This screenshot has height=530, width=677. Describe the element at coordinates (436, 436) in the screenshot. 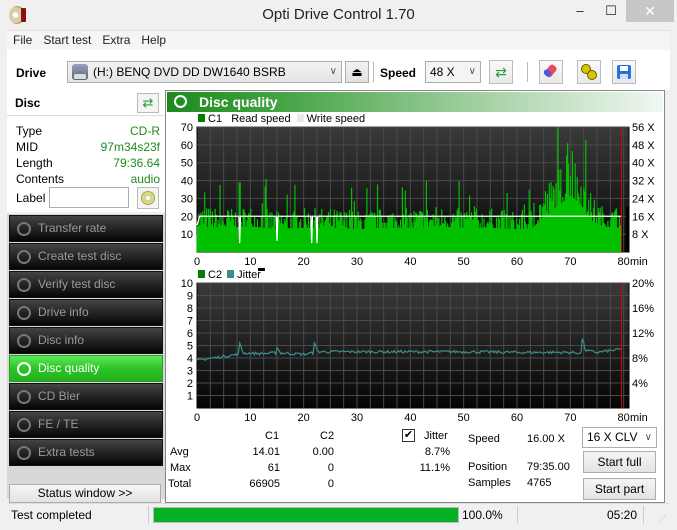

I see `col-jitter-header: Jitter` at that location.